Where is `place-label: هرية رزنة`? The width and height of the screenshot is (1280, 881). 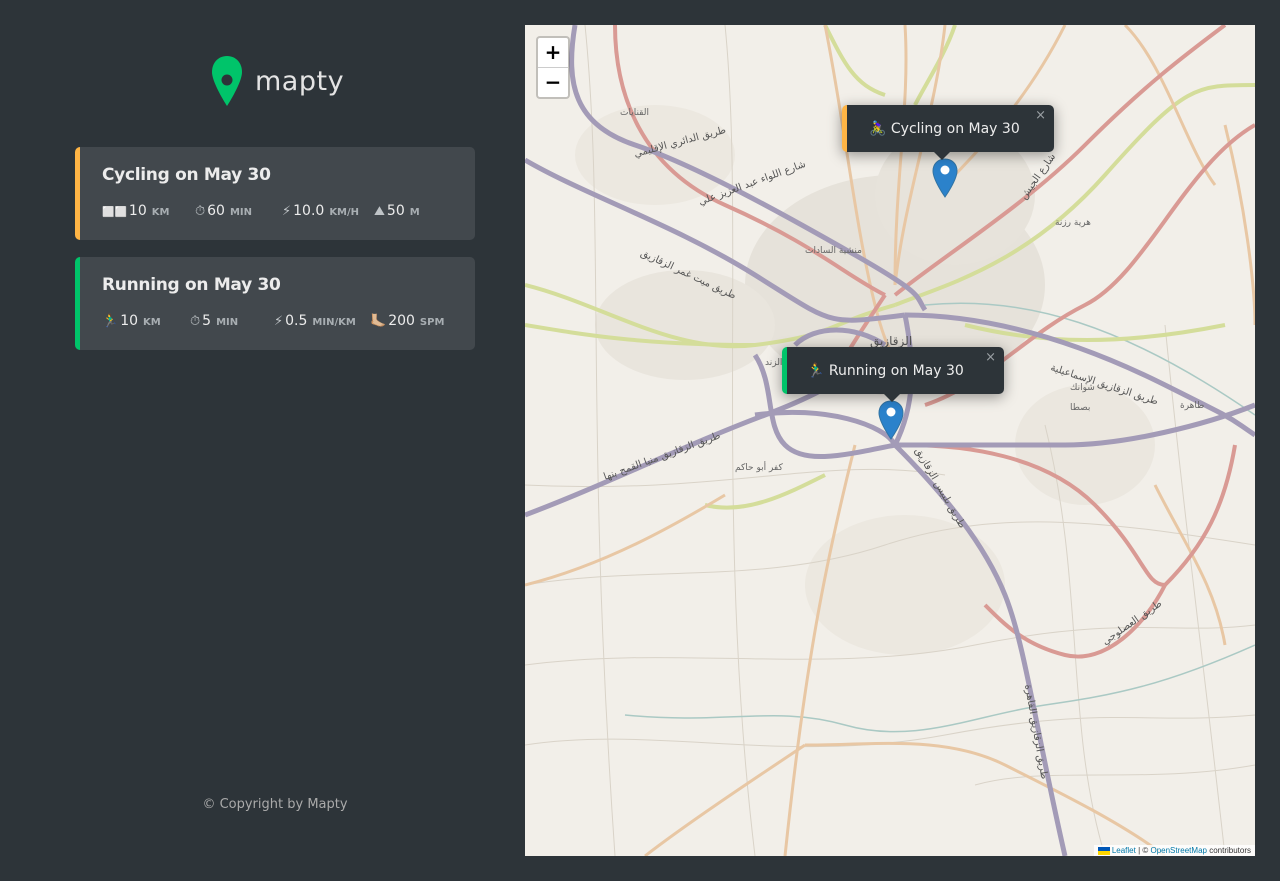
place-label: هرية رزنة is located at coordinates (1073, 223).